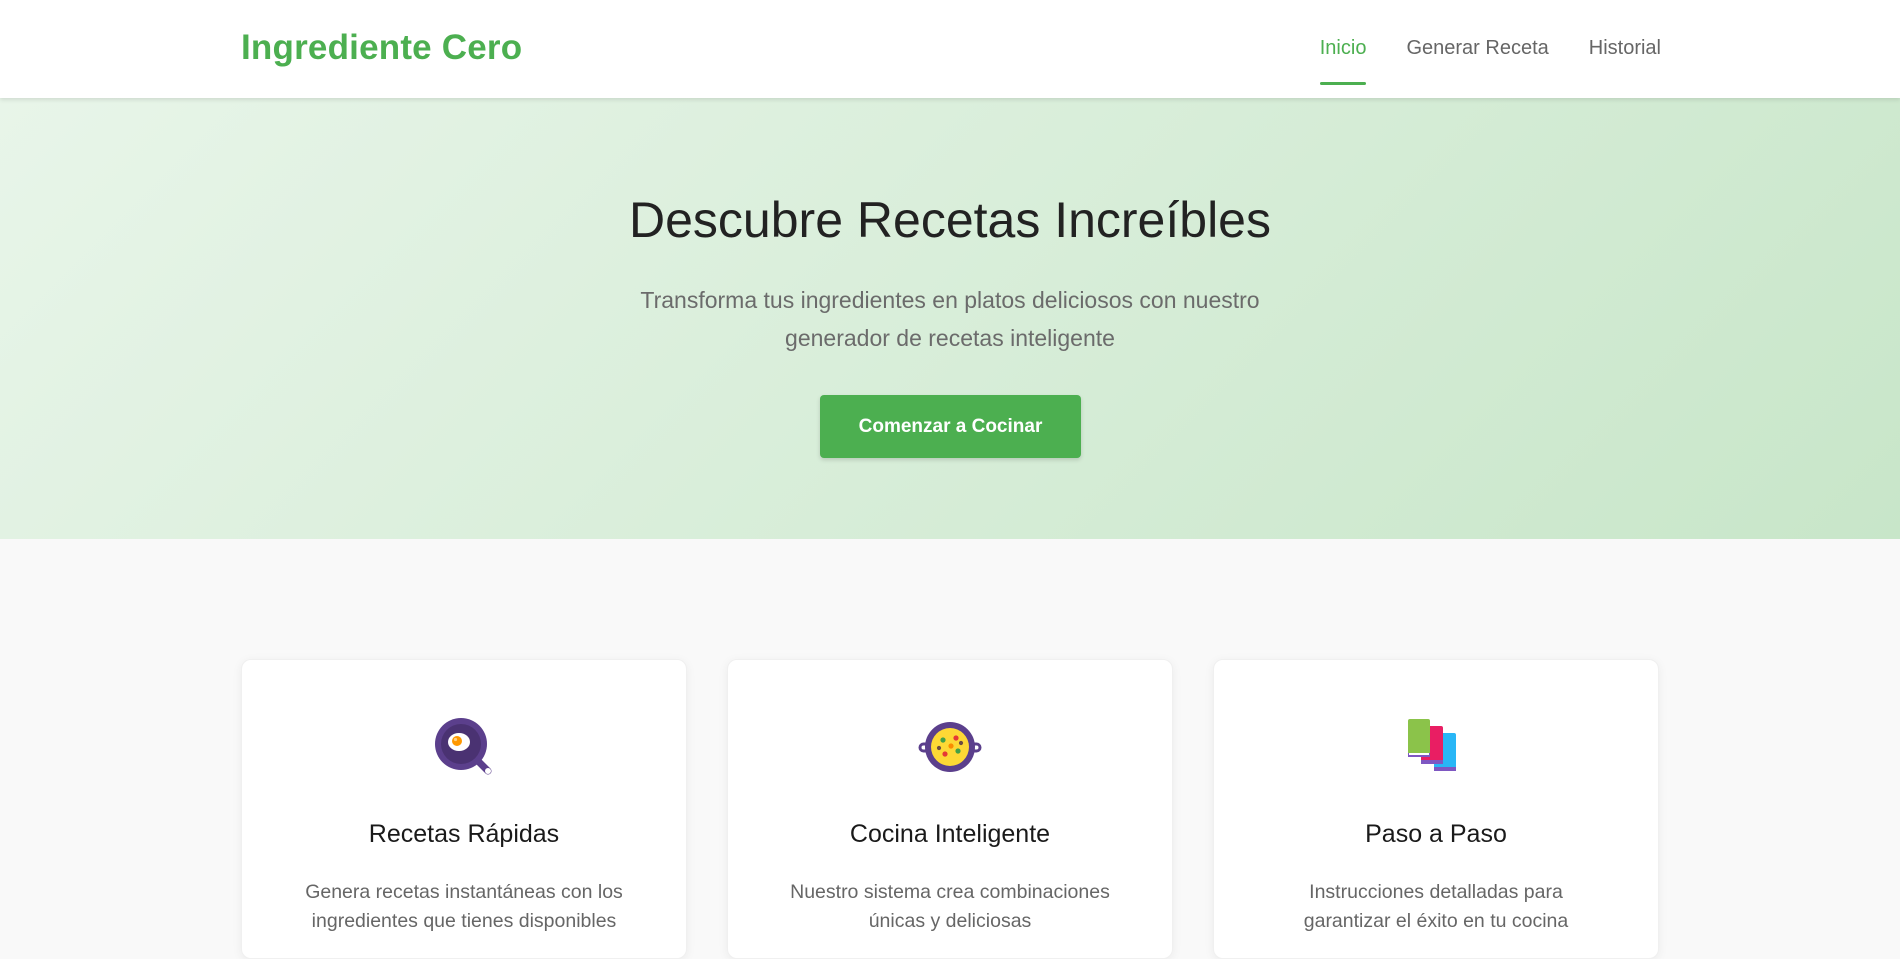 The height and width of the screenshot is (959, 1900). Describe the element at coordinates (381, 48) in the screenshot. I see `brand-logo: Ingrediente Cero` at that location.